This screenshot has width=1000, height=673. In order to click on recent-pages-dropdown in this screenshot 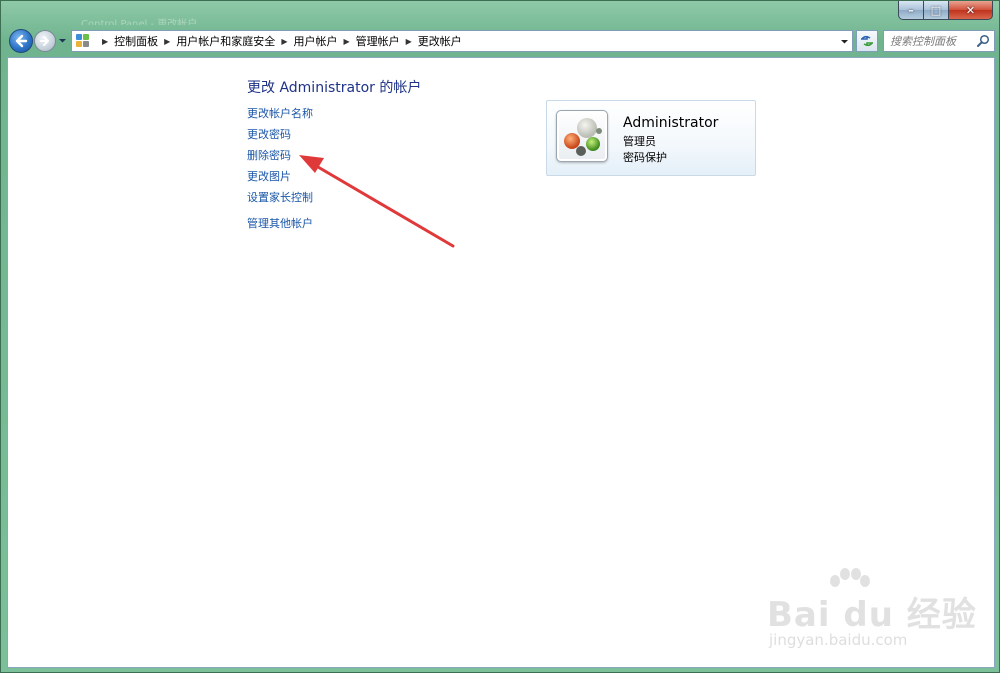, I will do `click(63, 41)`.